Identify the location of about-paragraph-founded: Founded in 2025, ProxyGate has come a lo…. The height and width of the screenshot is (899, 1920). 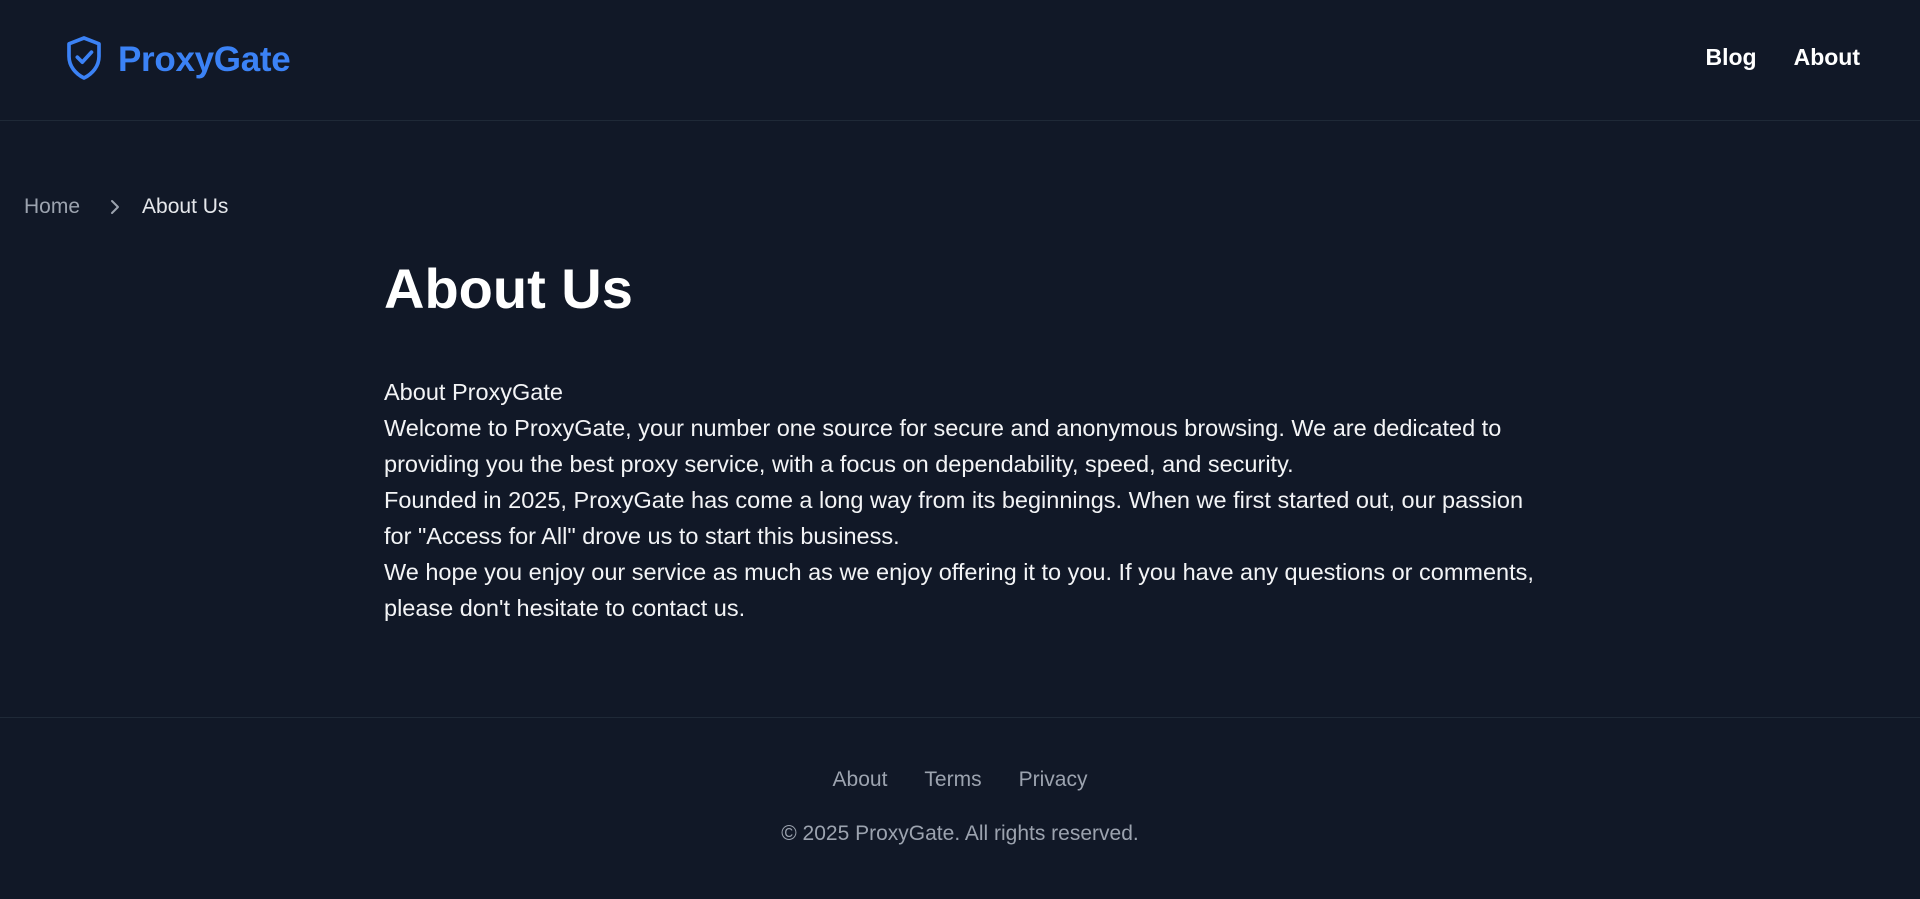
(954, 518).